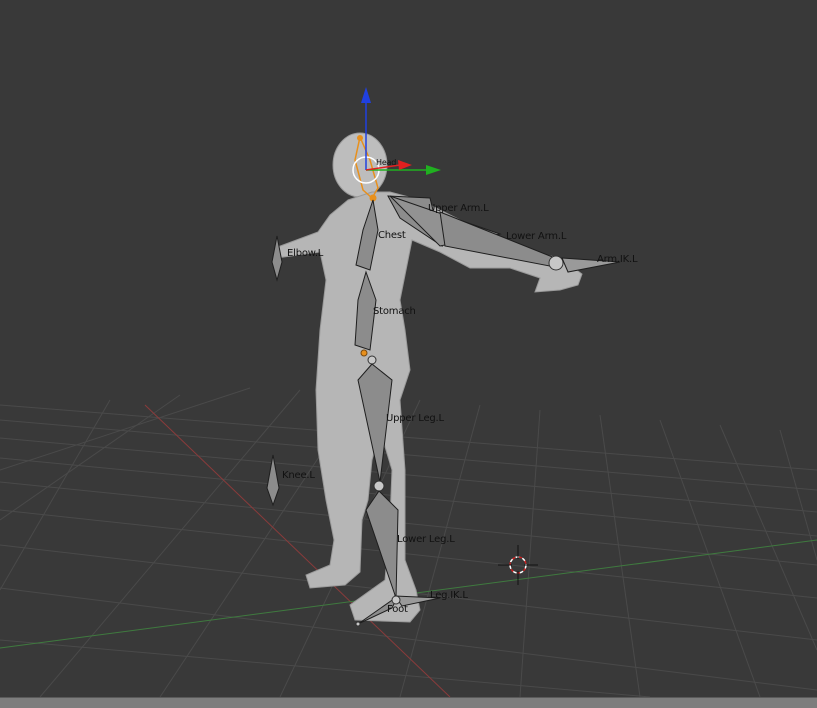 The image size is (817, 708). I want to click on bone-label-upper-arm-l: Upper Arm.L, so click(458, 208).